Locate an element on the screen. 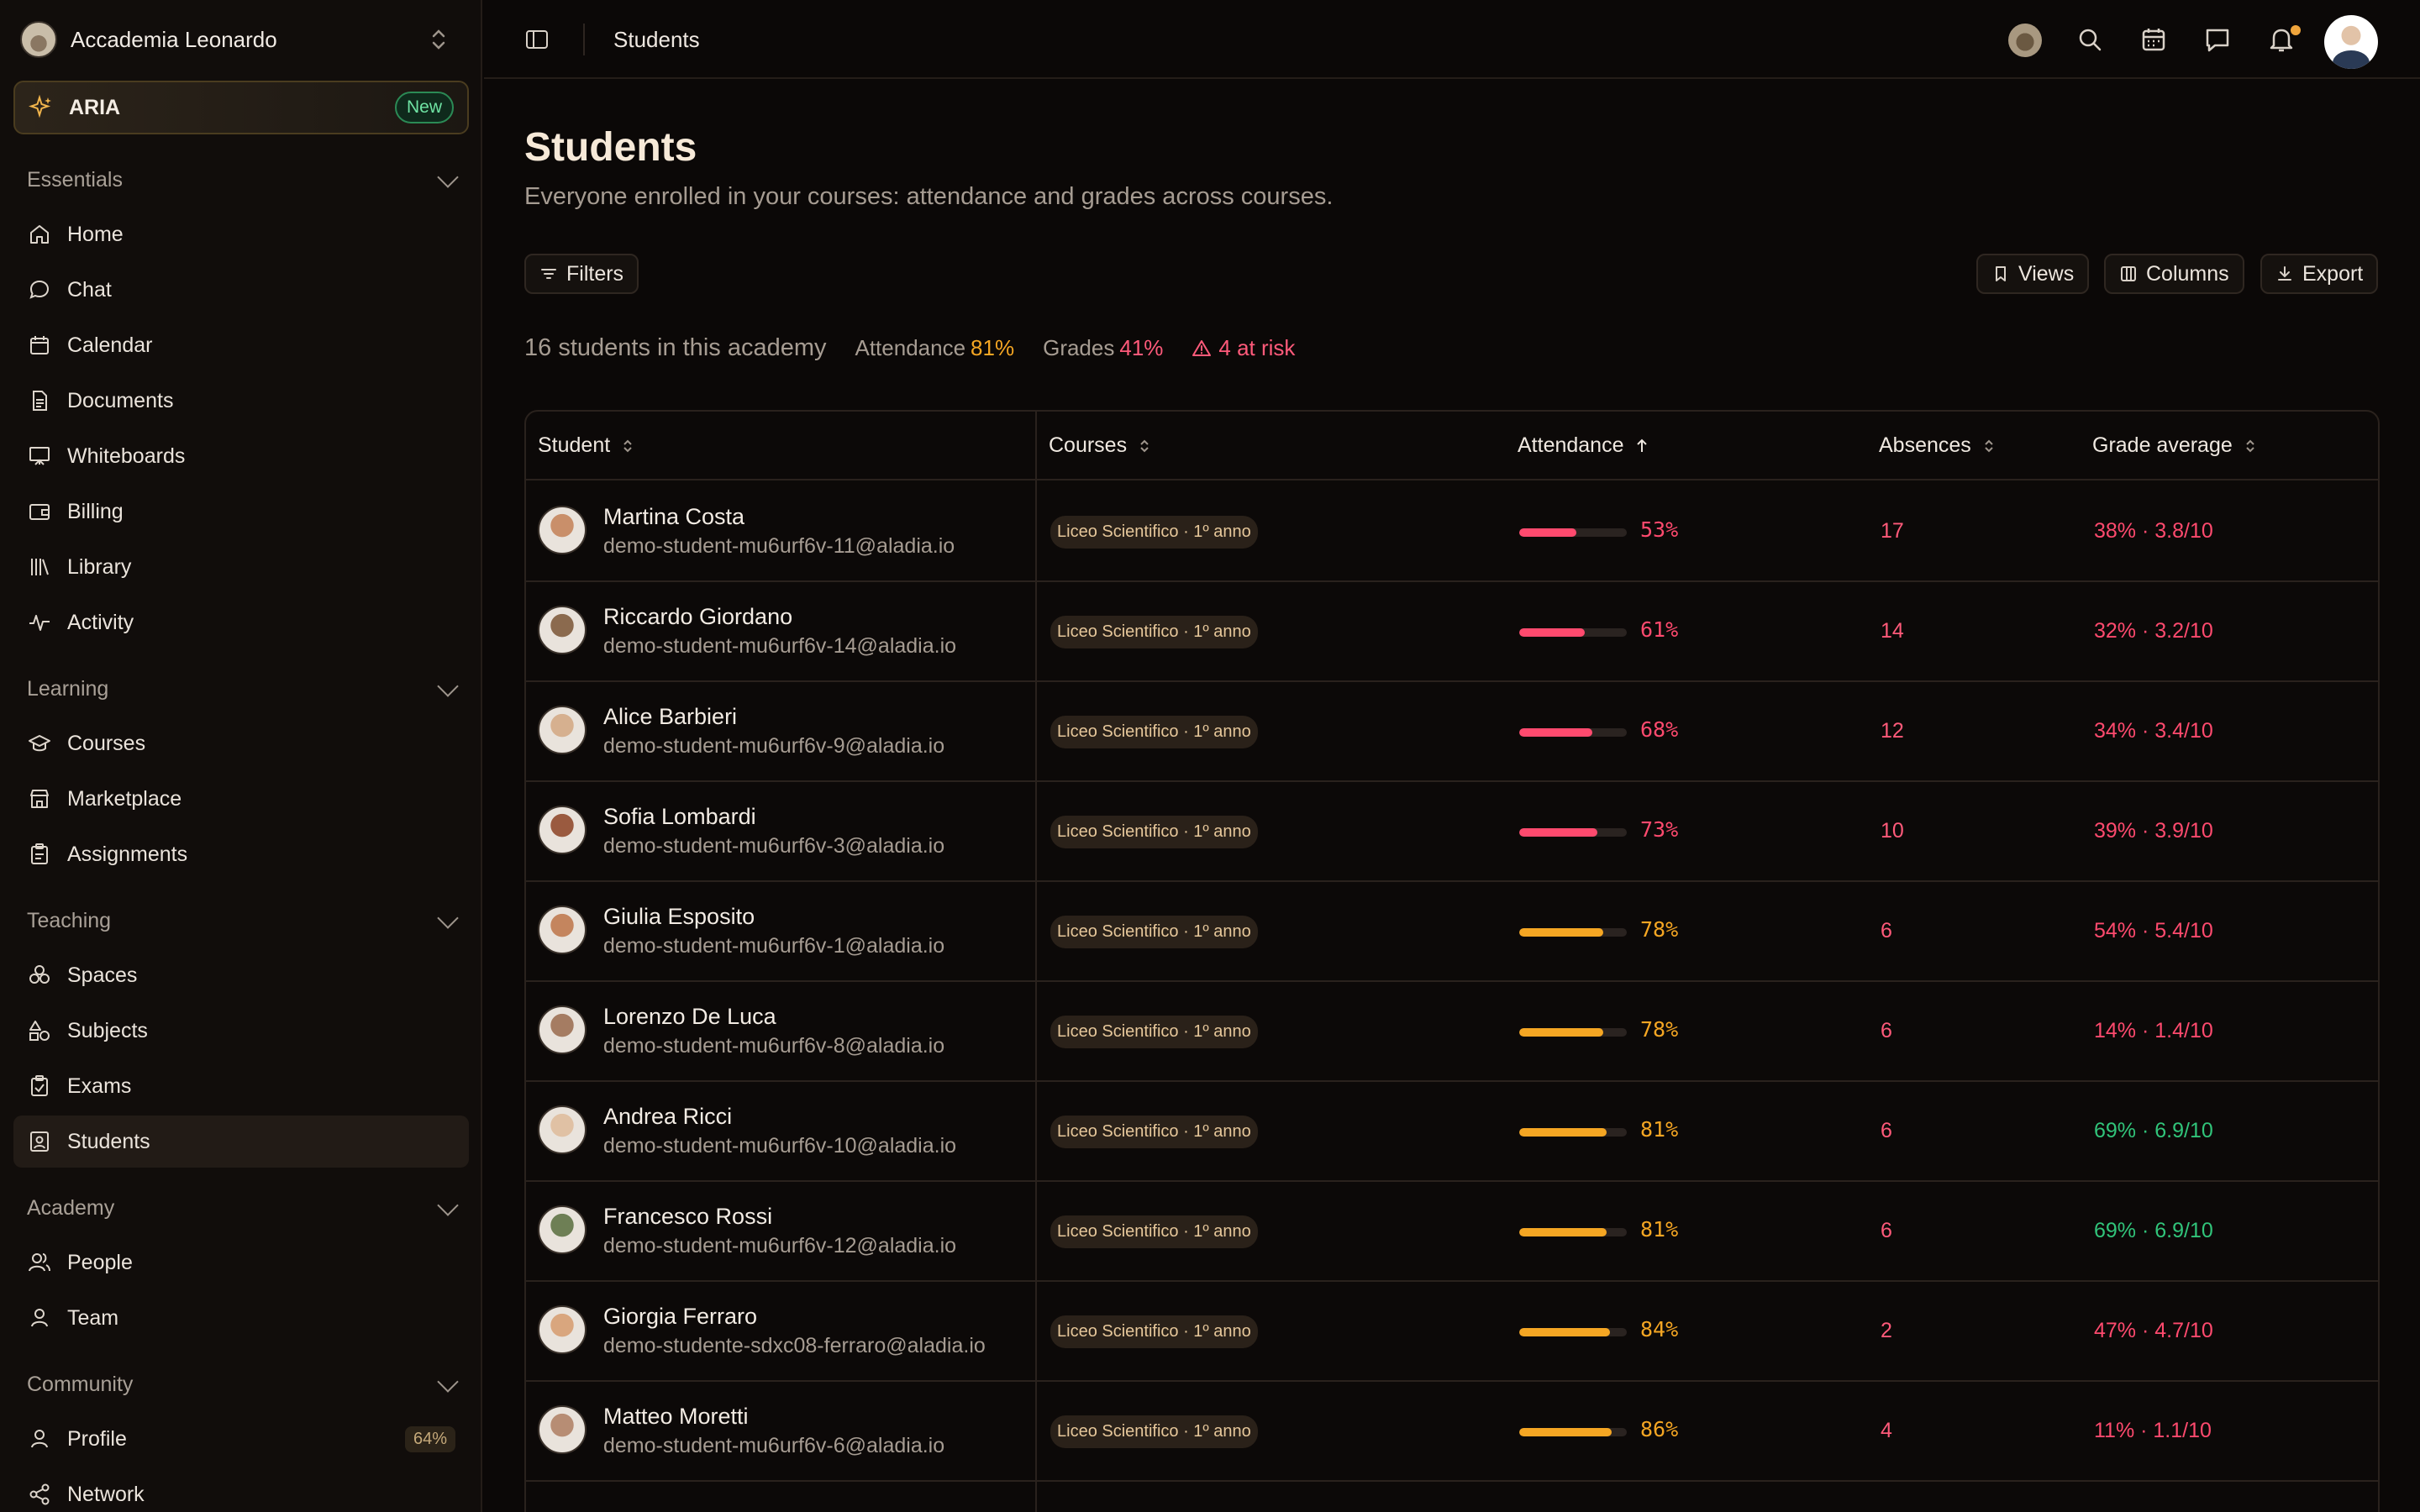 This screenshot has width=2420, height=1512. student-name: Giulia Esposito is located at coordinates (679, 917).